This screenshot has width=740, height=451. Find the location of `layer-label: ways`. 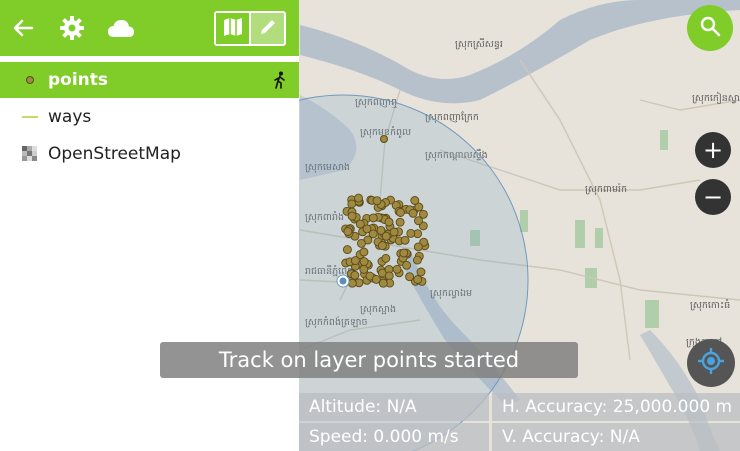

layer-label: ways is located at coordinates (70, 117).